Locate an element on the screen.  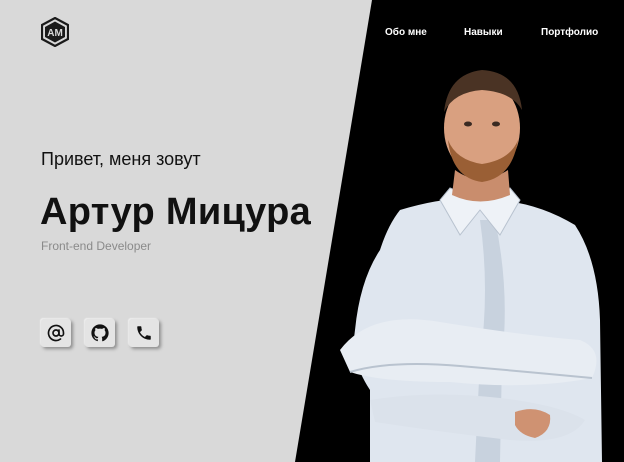
at-sign-icon is located at coordinates (56, 333).